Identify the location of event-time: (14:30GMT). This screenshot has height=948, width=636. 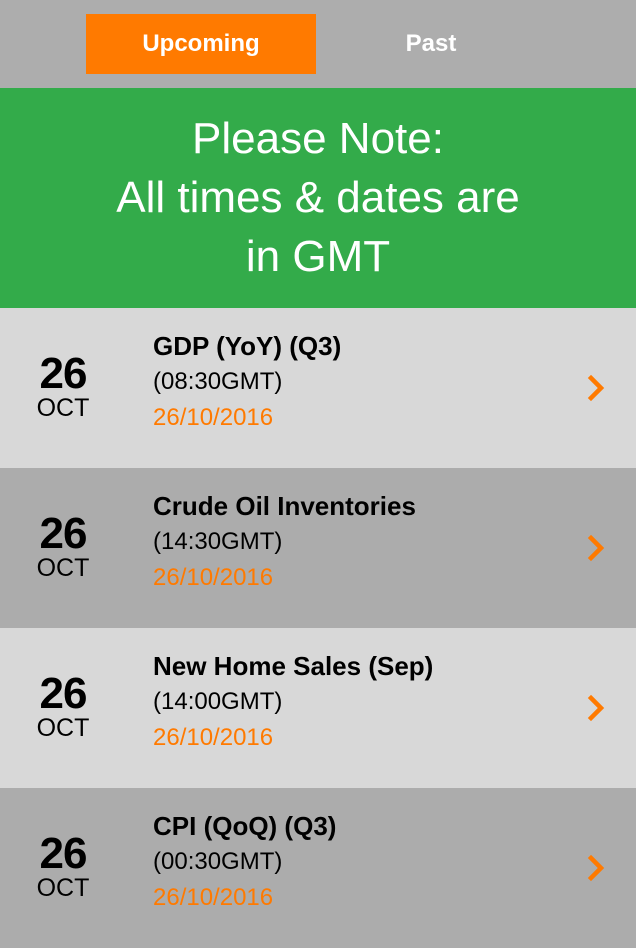
(218, 541).